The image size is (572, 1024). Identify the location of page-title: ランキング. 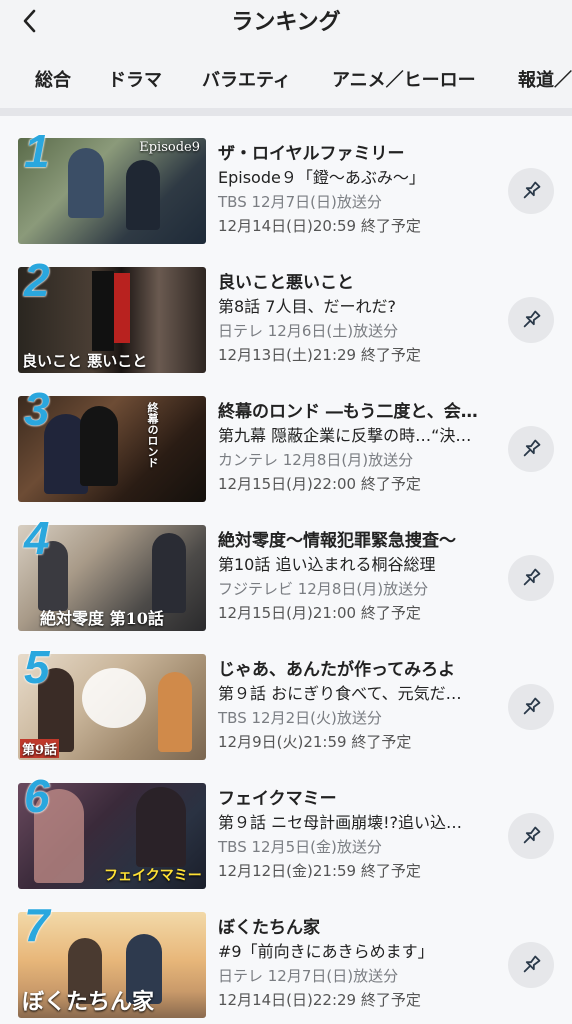
(286, 22).